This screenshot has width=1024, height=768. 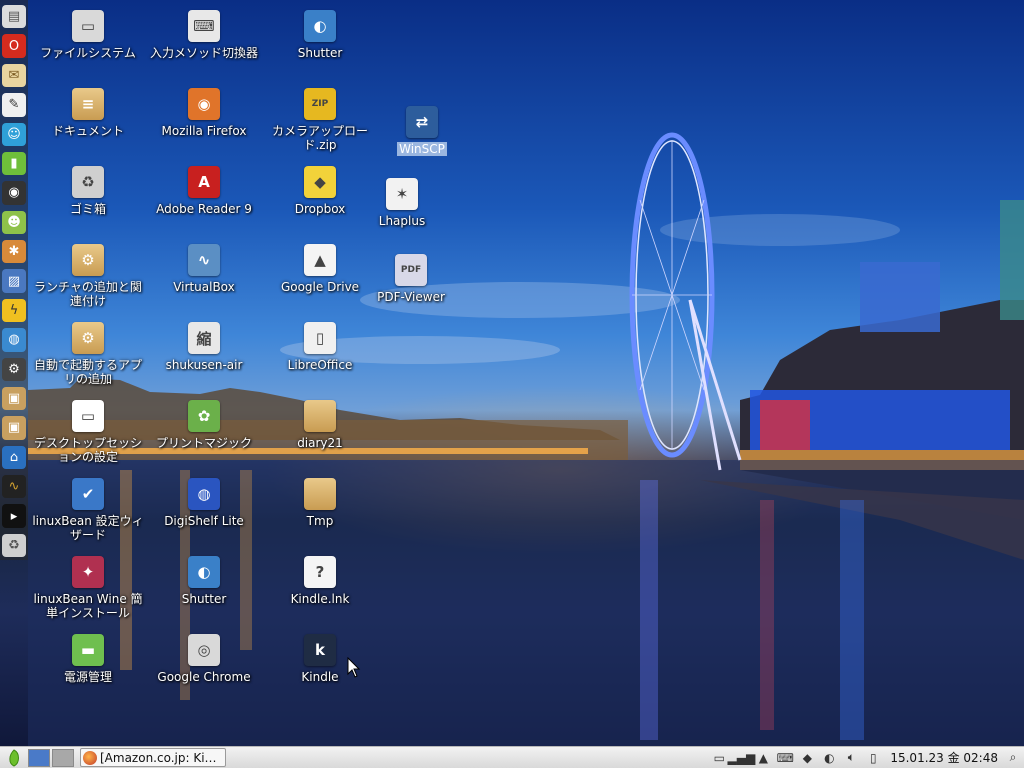 I want to click on workspace-2-button, so click(x=63, y=757).